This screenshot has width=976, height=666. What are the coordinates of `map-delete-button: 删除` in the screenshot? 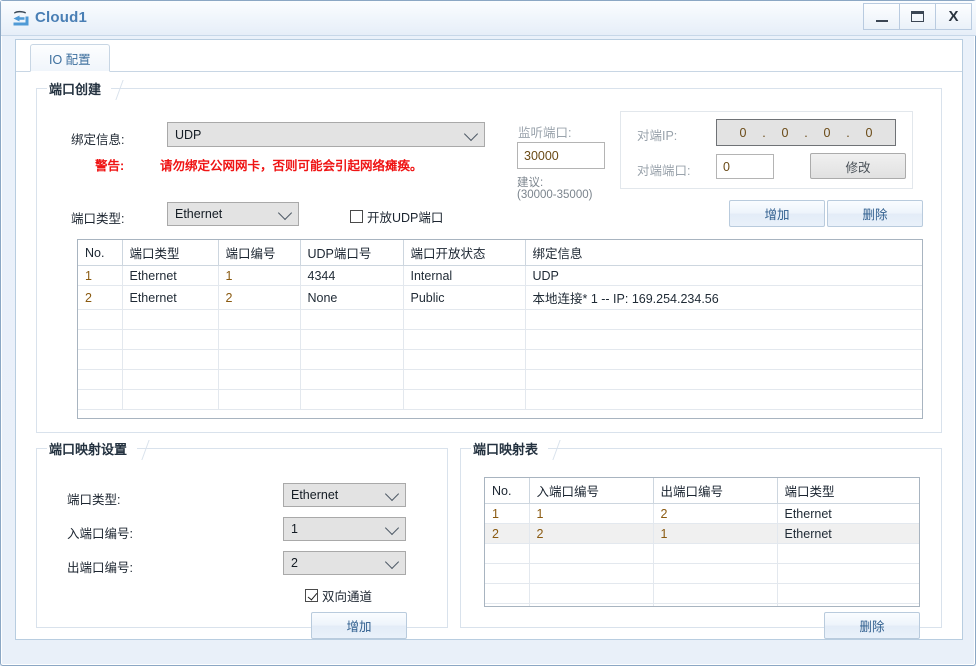 It's located at (872, 625).